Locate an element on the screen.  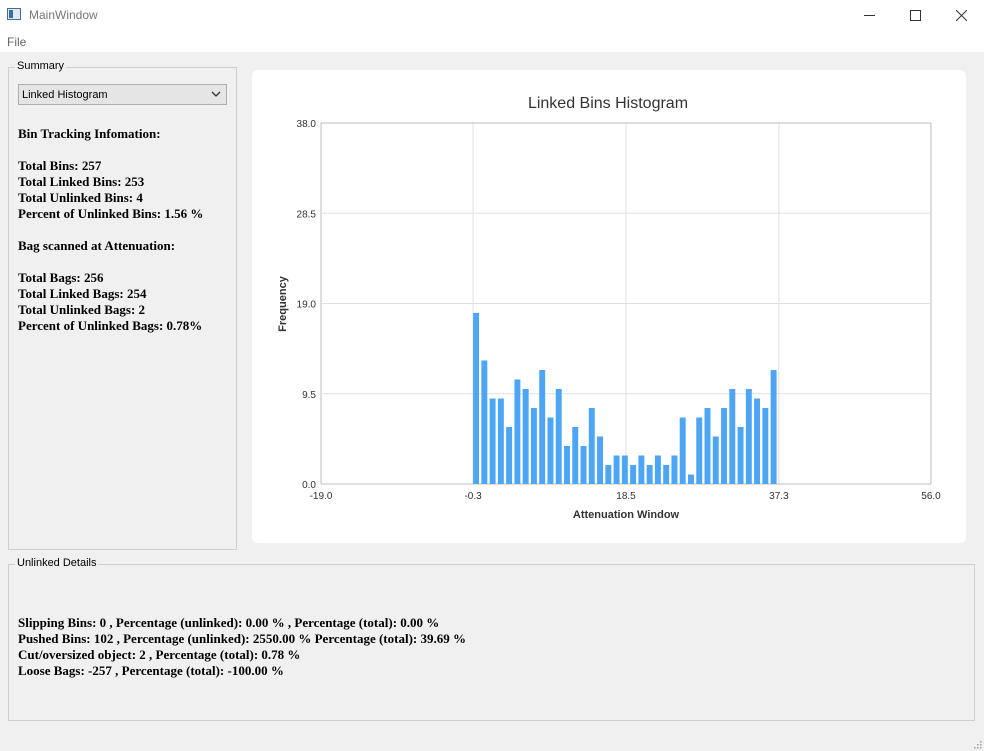
minimize-button is located at coordinates (869, 15).